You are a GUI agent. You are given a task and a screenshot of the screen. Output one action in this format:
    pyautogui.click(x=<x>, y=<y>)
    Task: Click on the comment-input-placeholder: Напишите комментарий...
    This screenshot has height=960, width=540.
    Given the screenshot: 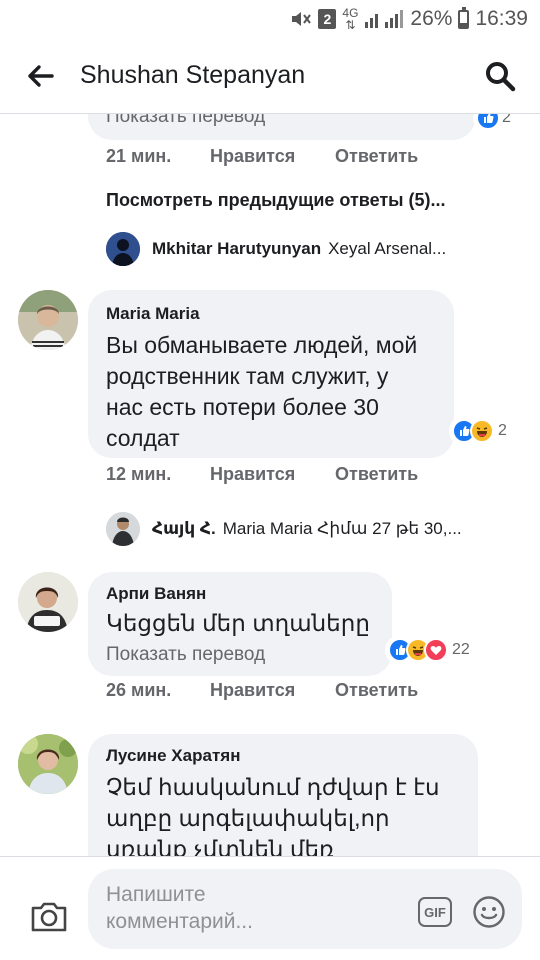 What is the action you would take?
    pyautogui.click(x=179, y=908)
    